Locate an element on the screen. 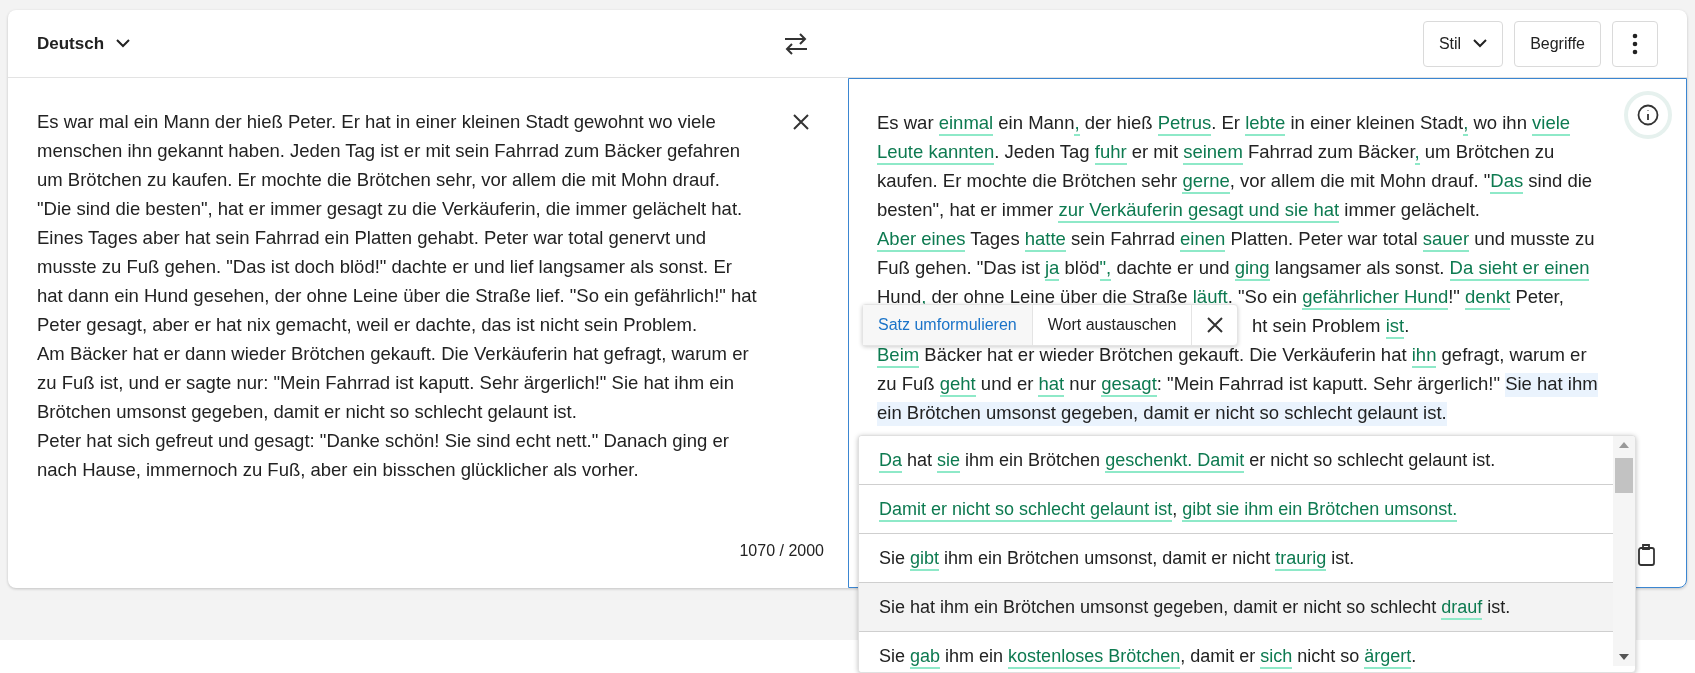 The image size is (1695, 673). source-text-line: "Die sind die besten", hat er immer gesagt zu die Verkäuferin, die immer gelächelt hat. is located at coordinates (390, 209).